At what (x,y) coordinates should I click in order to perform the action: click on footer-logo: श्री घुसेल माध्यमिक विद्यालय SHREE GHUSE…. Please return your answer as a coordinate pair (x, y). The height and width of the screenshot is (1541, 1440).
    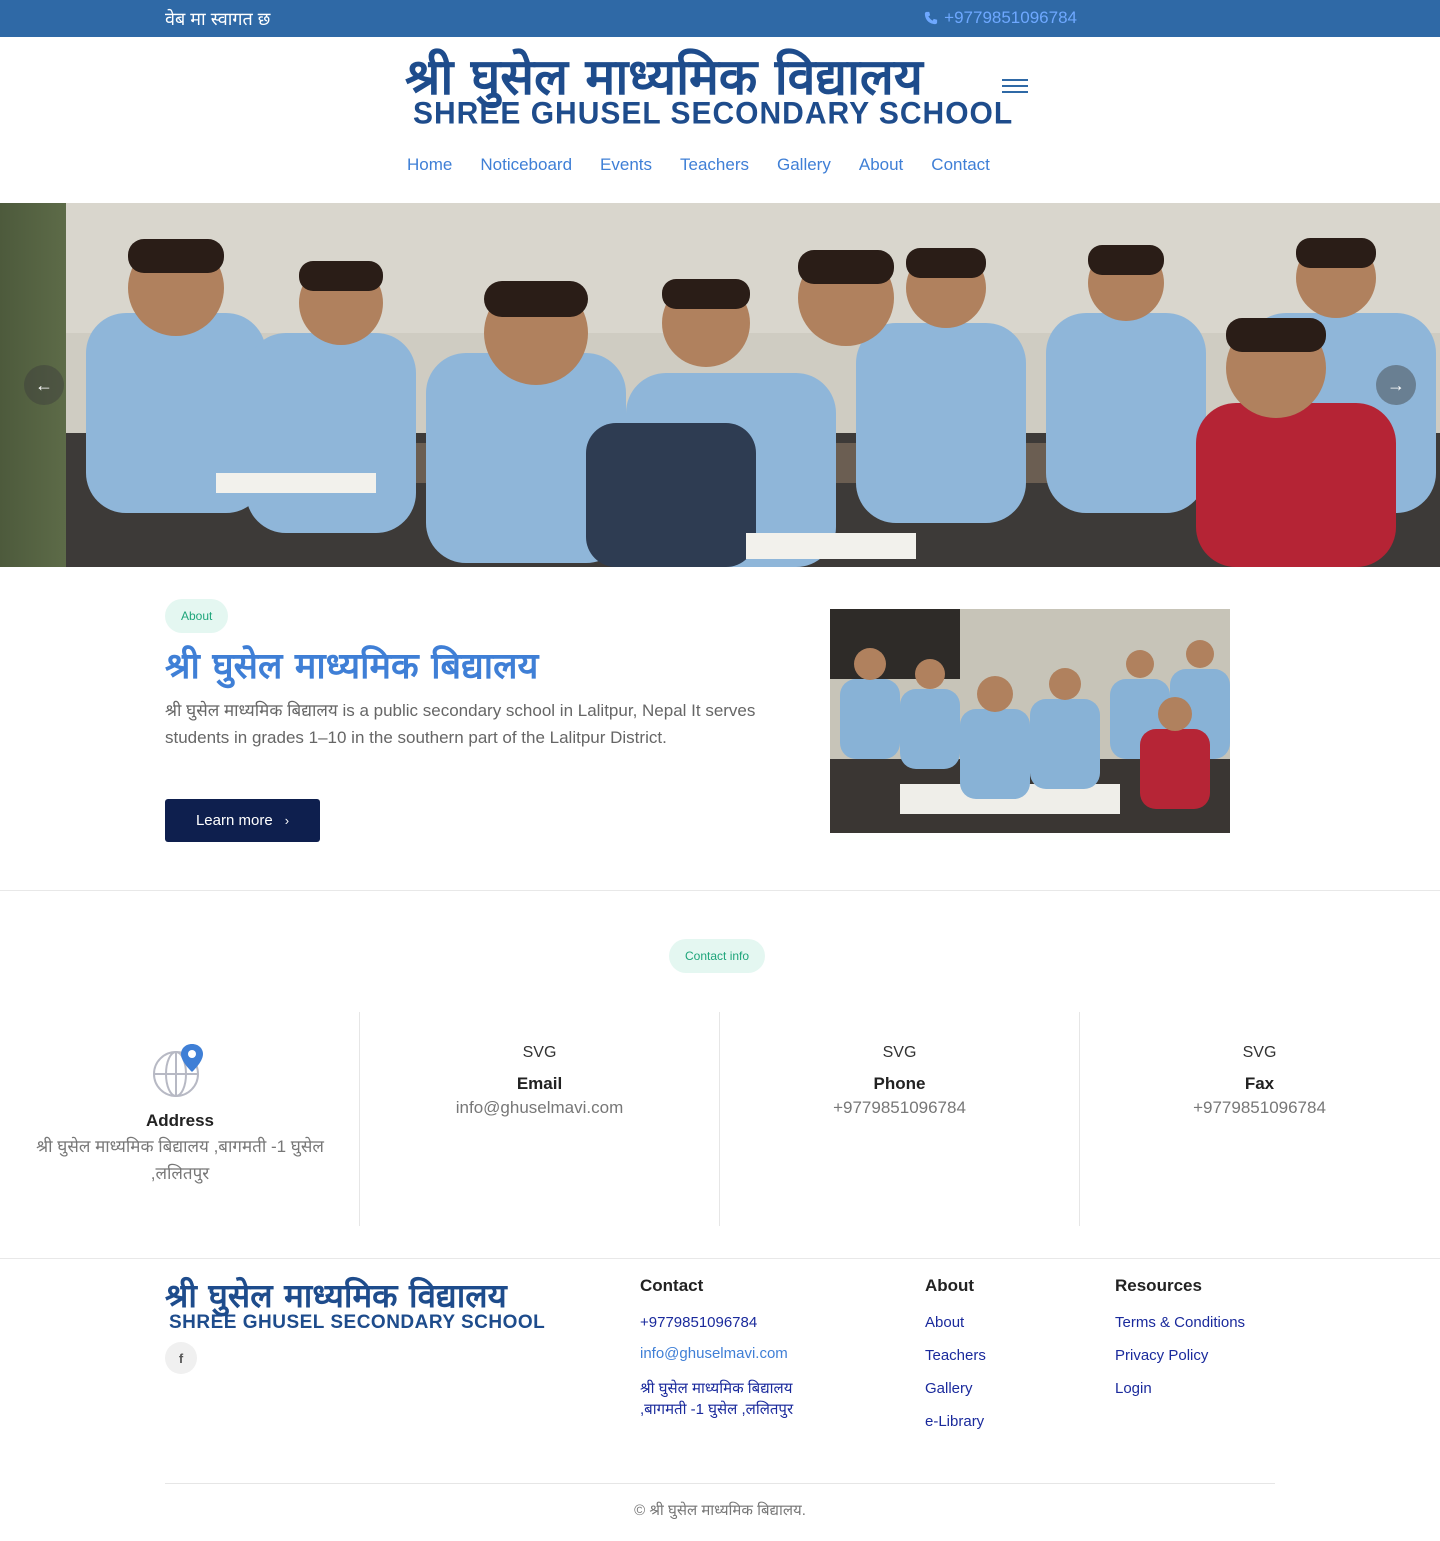
    Looking at the image, I should click on (362, 1306).